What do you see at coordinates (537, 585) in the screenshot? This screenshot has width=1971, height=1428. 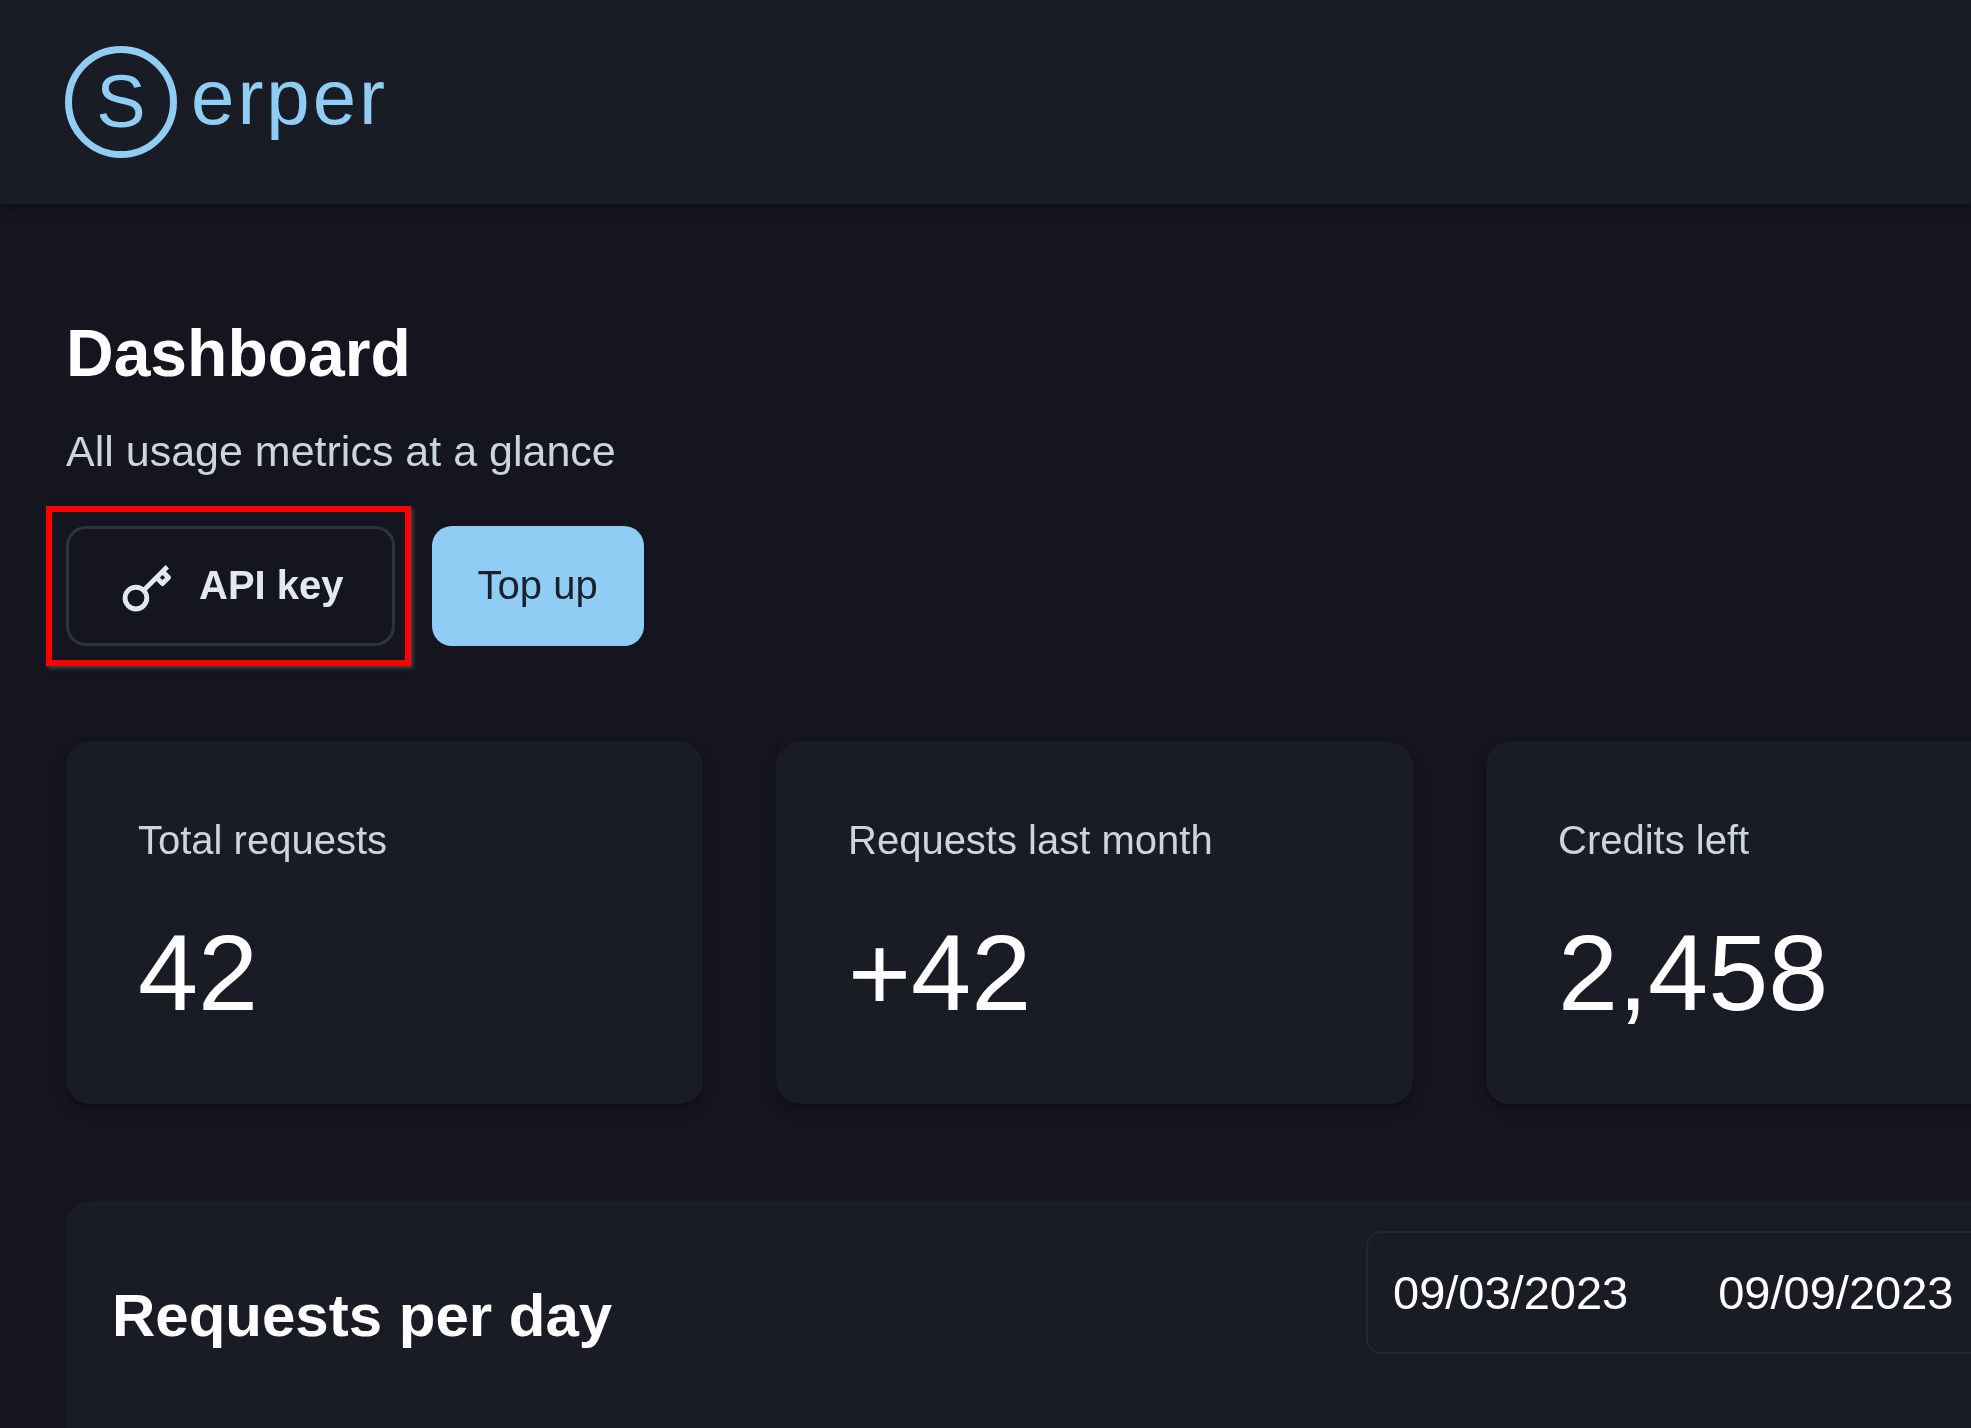 I see `top-up-button: Top up` at bounding box center [537, 585].